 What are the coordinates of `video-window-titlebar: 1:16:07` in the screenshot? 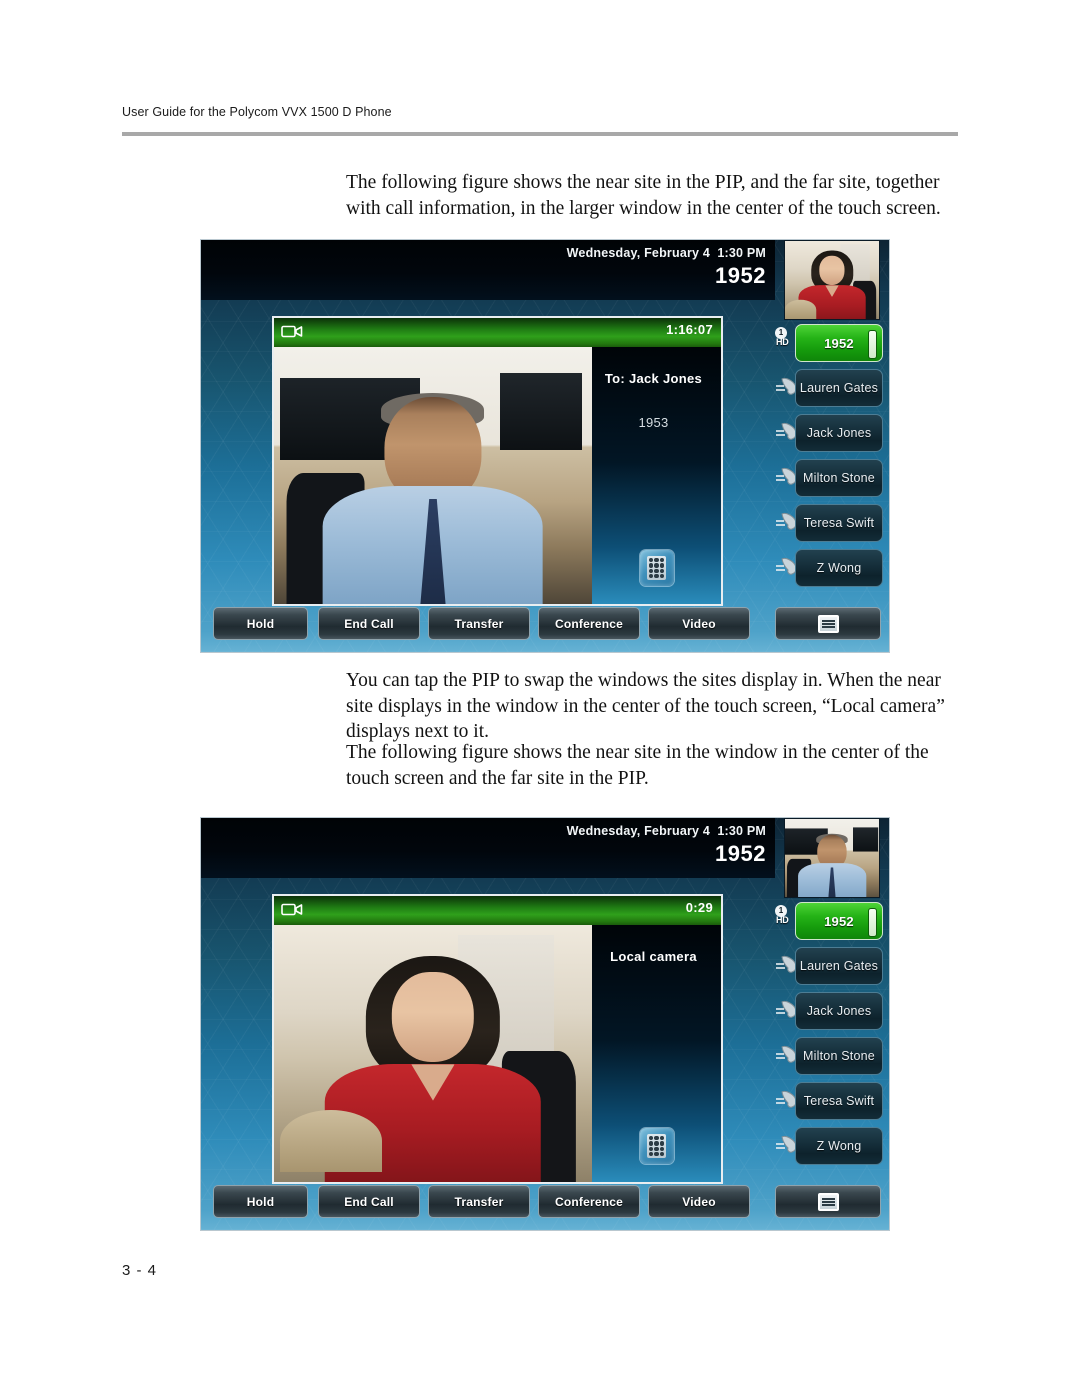 It's located at (497, 332).